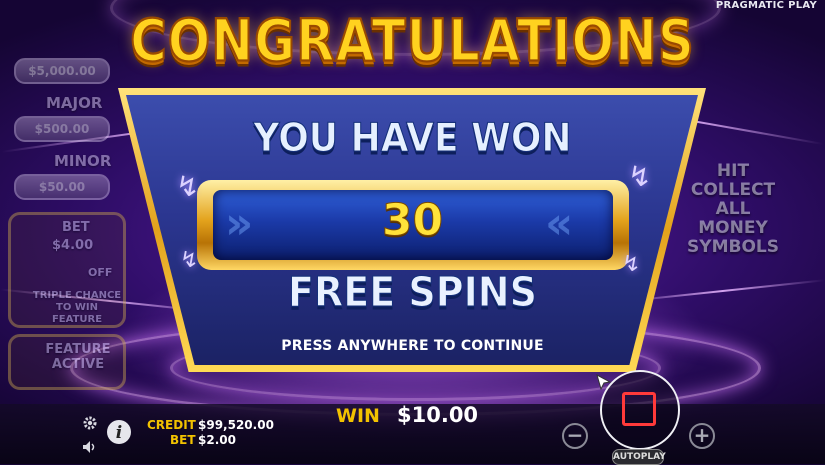  What do you see at coordinates (639, 409) in the screenshot?
I see `stop-icon` at bounding box center [639, 409].